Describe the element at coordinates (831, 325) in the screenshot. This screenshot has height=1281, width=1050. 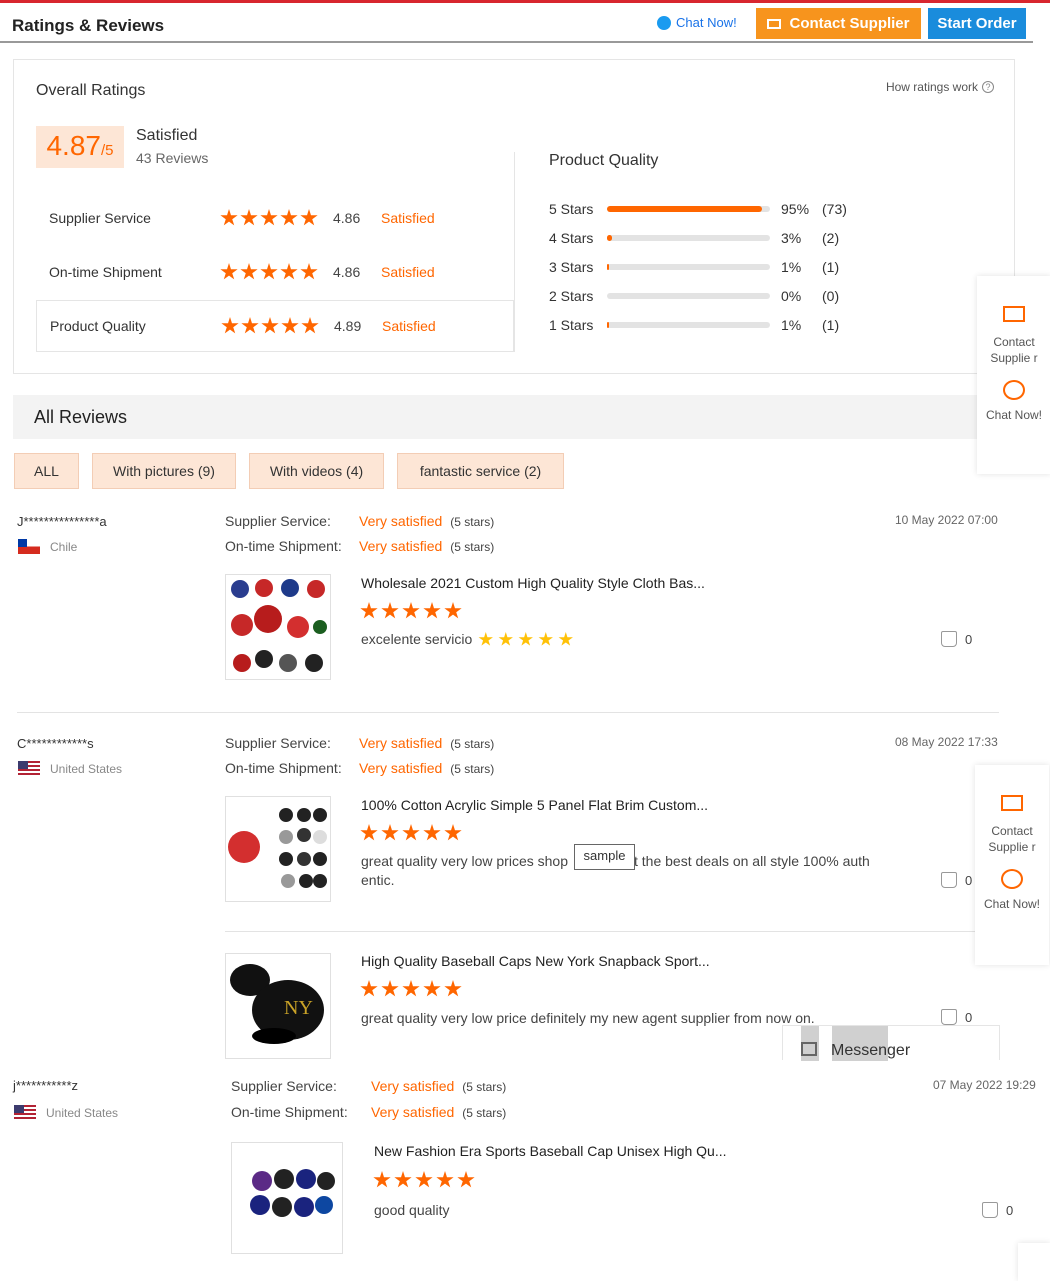
I see `count: (1)` at that location.